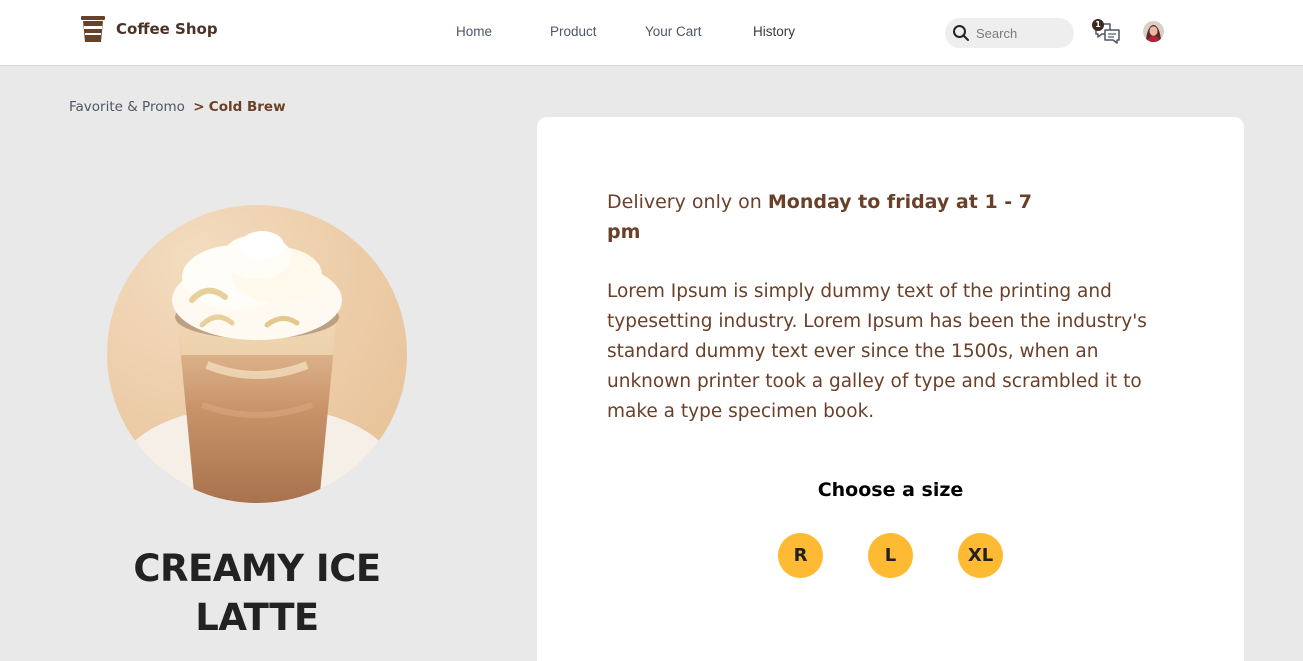  What do you see at coordinates (573, 31) in the screenshot?
I see `nav-product-link: Product` at bounding box center [573, 31].